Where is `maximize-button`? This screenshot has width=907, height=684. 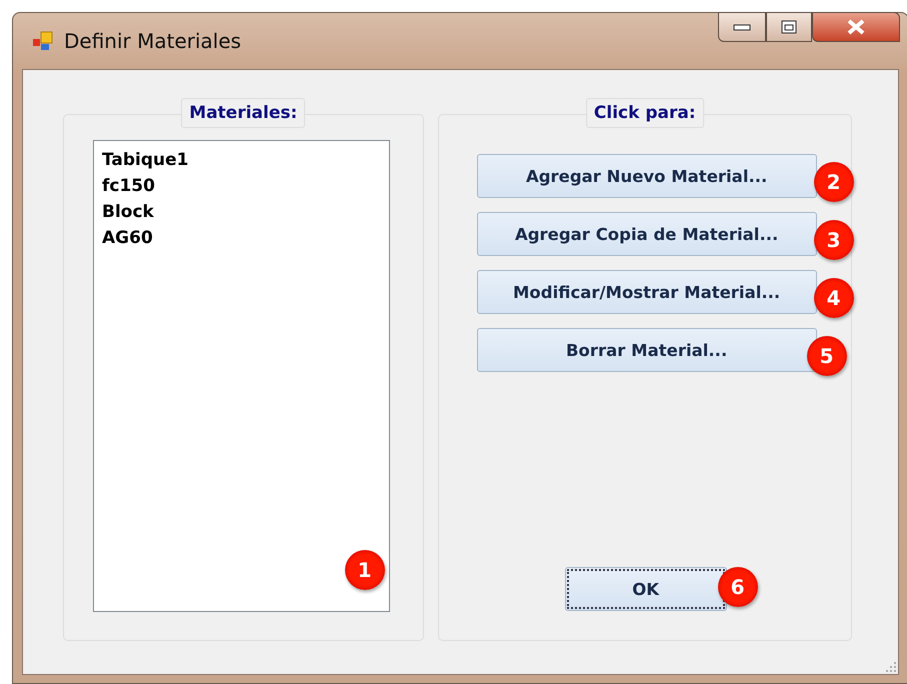
maximize-button is located at coordinates (789, 27).